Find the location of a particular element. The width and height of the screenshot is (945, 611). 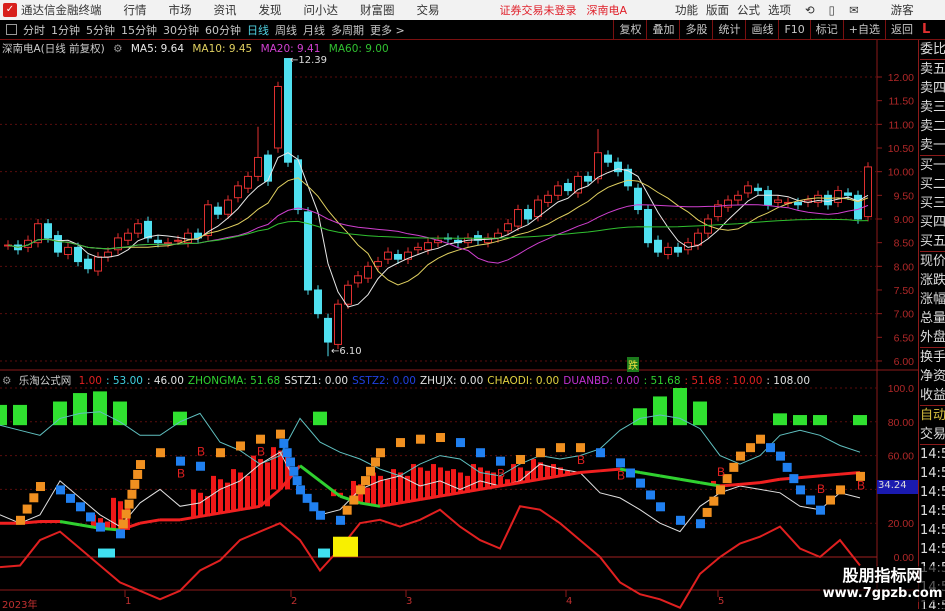

period-60min: 60分钟 is located at coordinates (223, 30).